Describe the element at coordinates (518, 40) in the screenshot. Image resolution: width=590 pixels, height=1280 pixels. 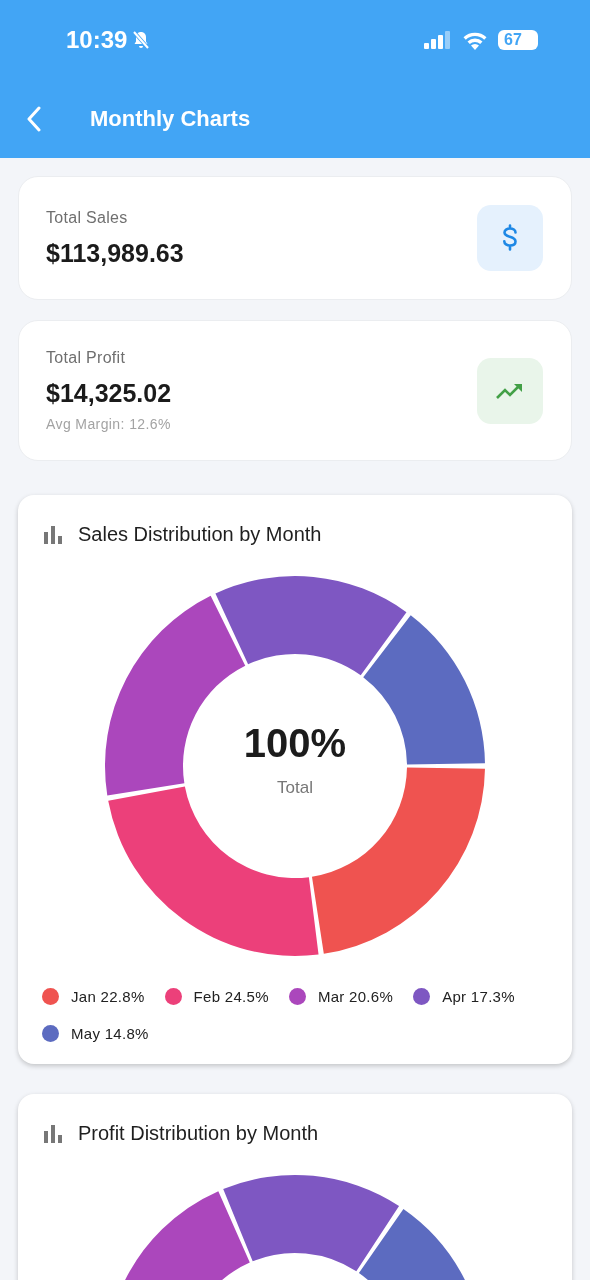
I see `battery-icon: 67` at that location.